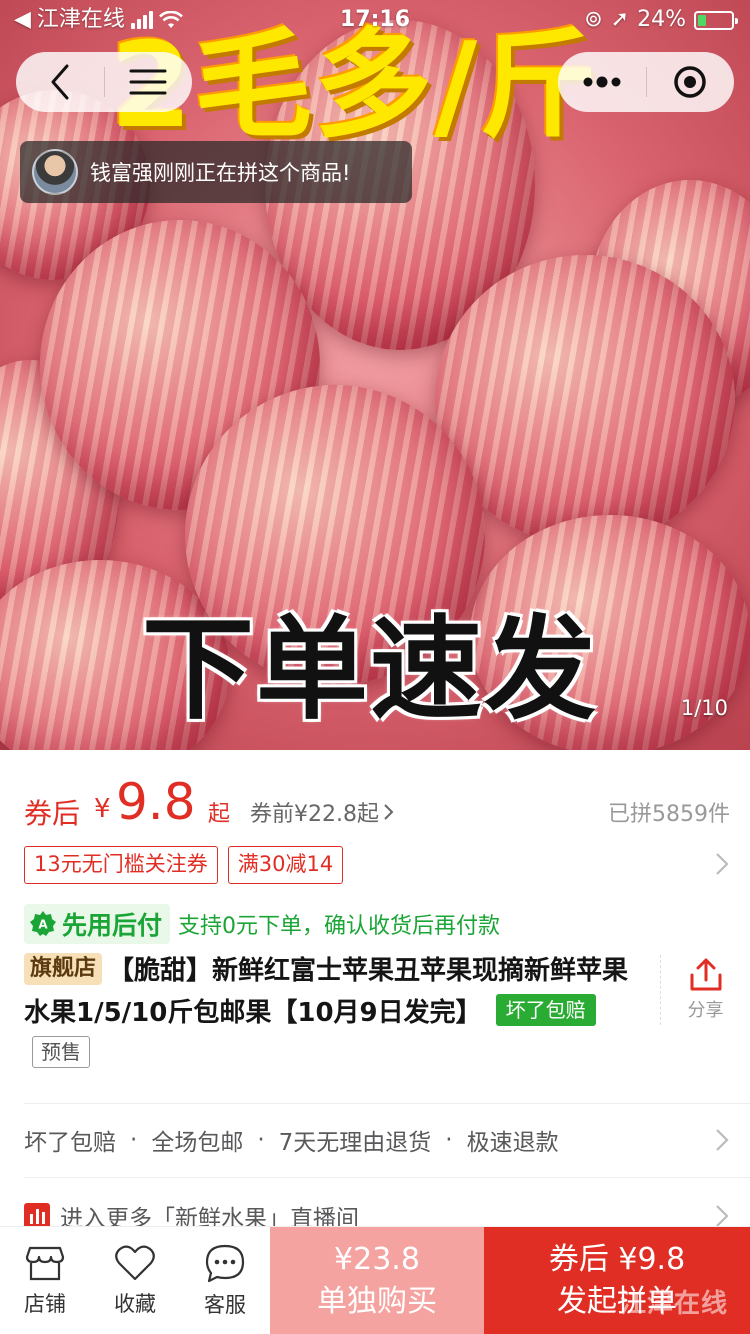 Image resolution: width=750 pixels, height=1334 pixels. I want to click on avatar, so click(55, 172).